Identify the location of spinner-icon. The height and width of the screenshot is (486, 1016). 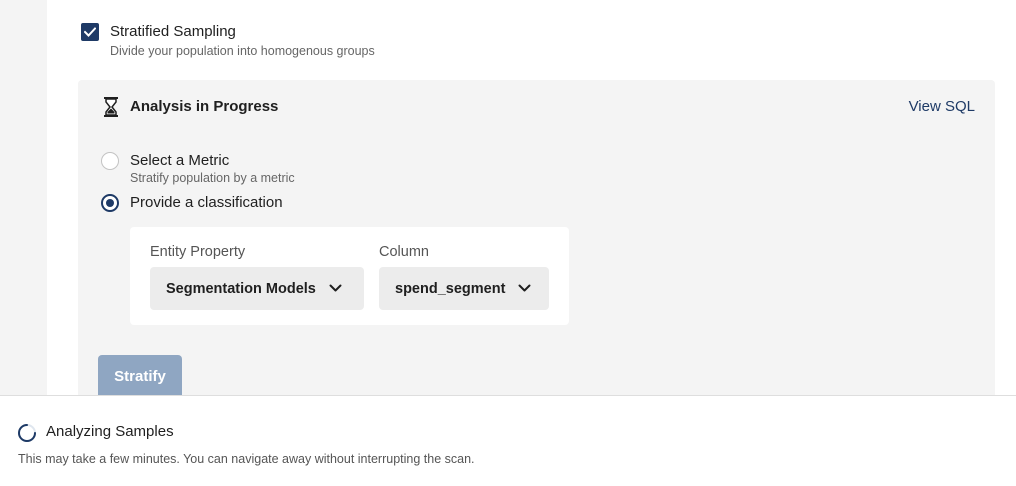
(27, 433).